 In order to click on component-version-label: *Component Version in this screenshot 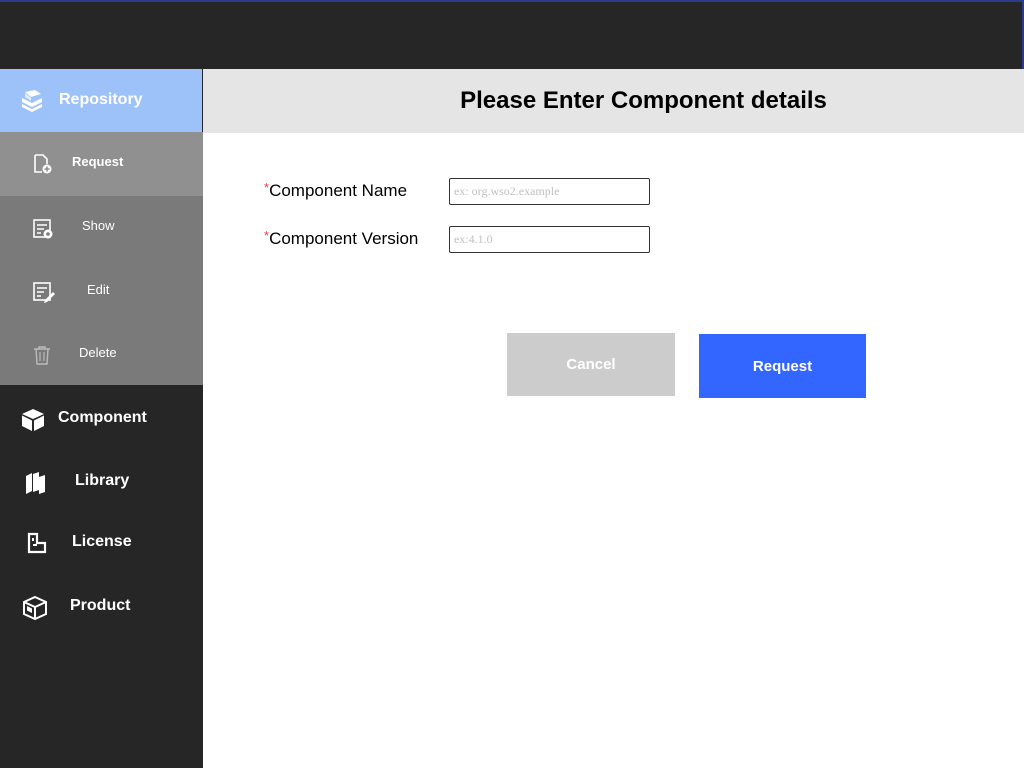, I will do `click(341, 238)`.